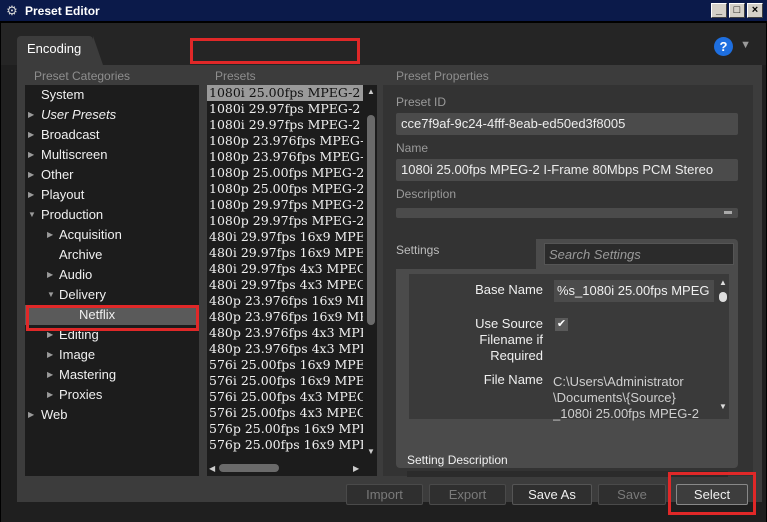  I want to click on category-item: ▶ Audio, so click(112, 275).